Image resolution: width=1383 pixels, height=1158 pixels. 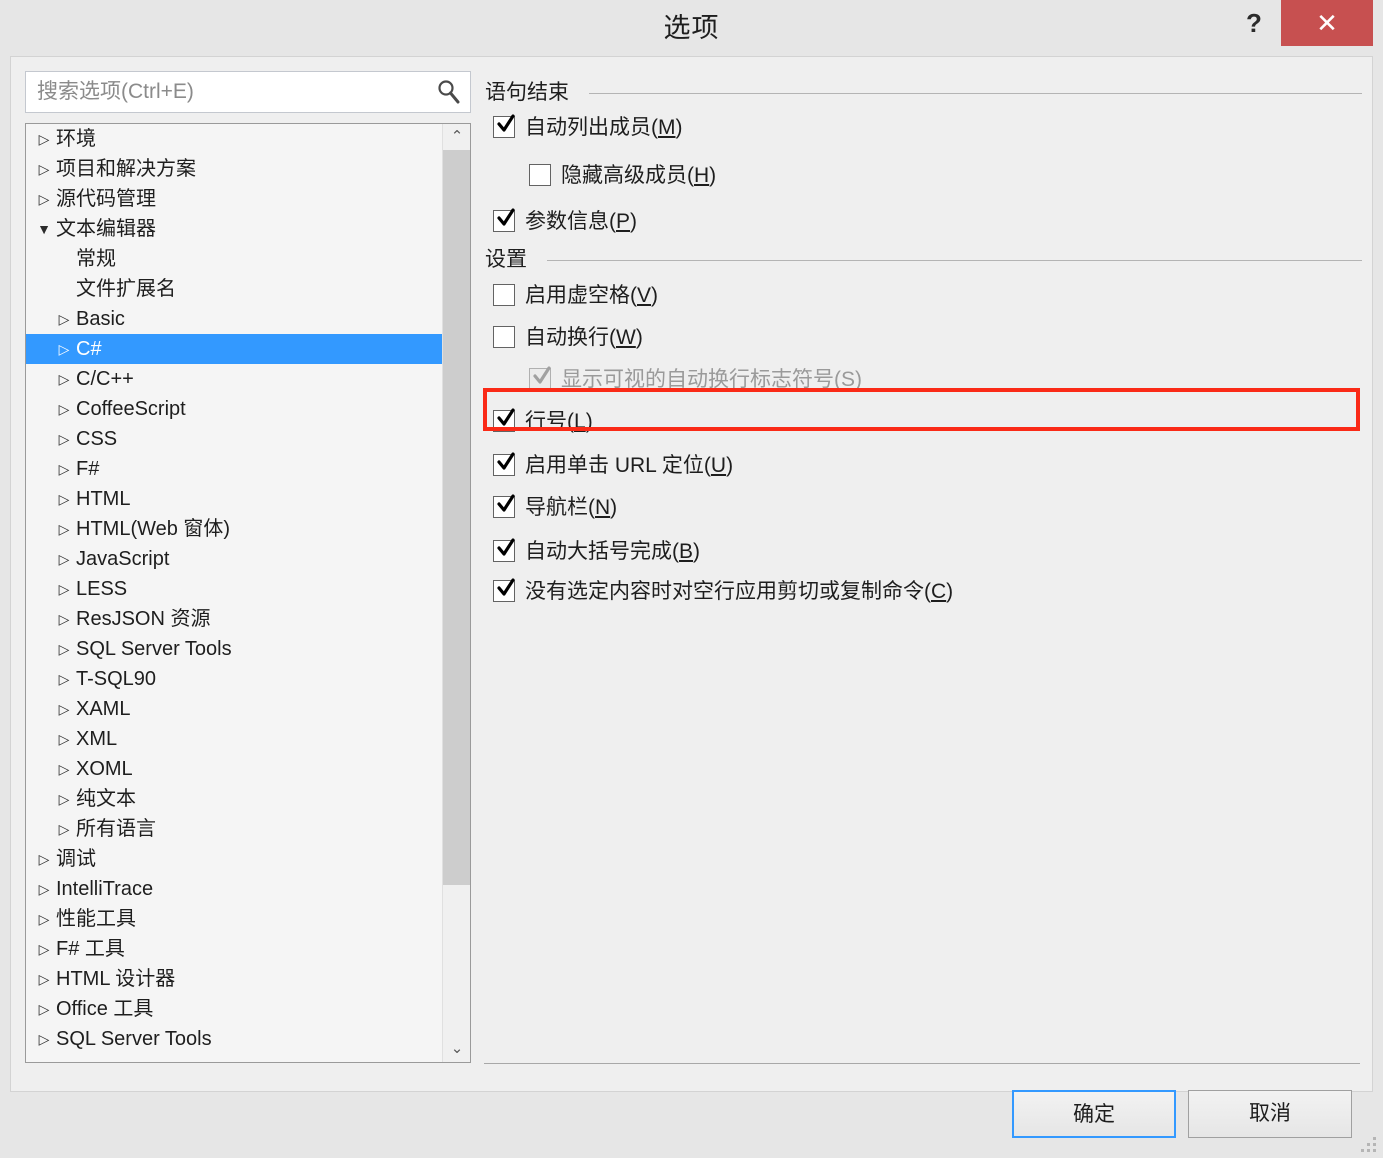 What do you see at coordinates (115, 91) in the screenshot?
I see `search-placeholder: 搜索选项(Ctrl+E)` at bounding box center [115, 91].